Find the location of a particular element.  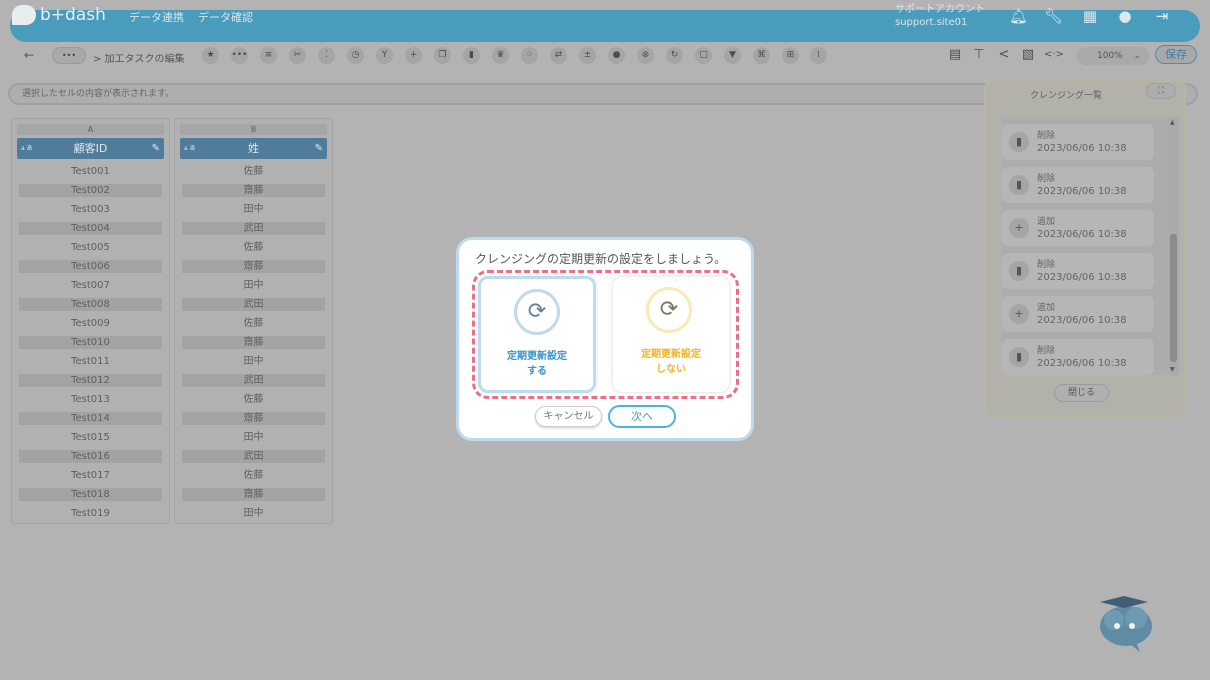

expand-icon: ⛶ is located at coordinates (1161, 91).